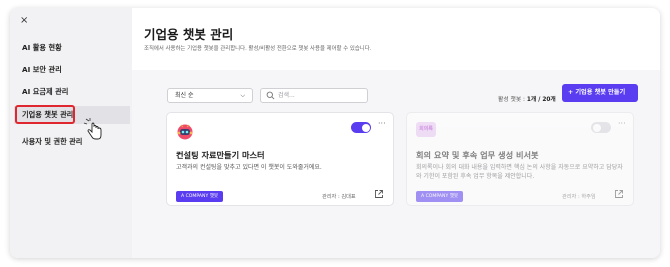  What do you see at coordinates (527, 100) in the screenshot?
I see `active-chatbot-count: 활성 챗봇 : 1개 / 20개` at bounding box center [527, 100].